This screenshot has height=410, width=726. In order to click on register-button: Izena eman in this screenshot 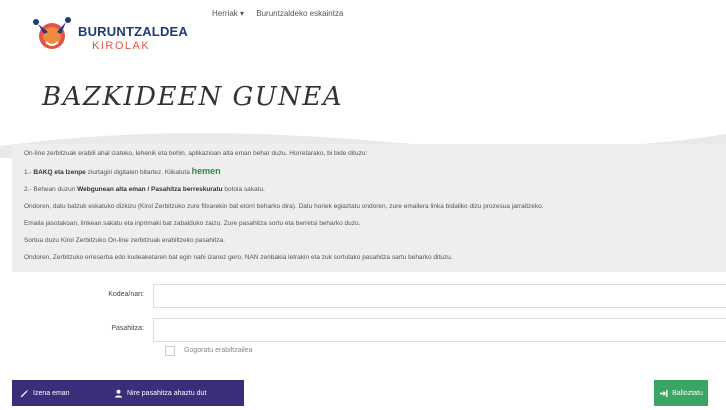, I will do `click(59, 393)`.